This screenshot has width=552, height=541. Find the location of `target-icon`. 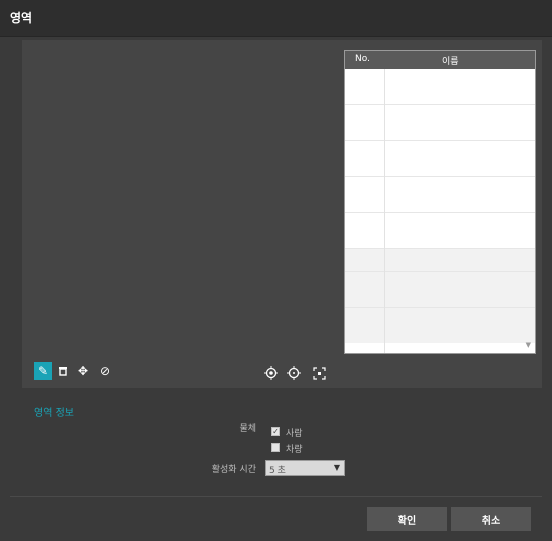

target-icon is located at coordinates (271, 373).